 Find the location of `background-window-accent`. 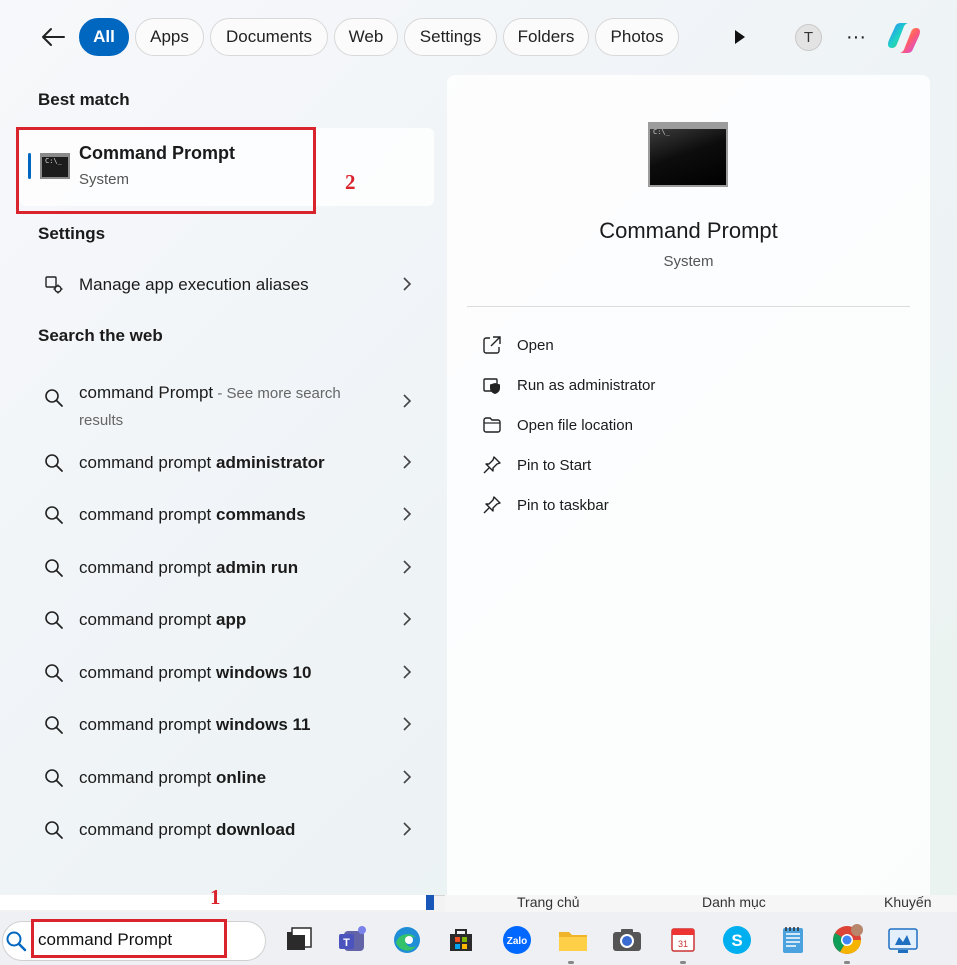

background-window-accent is located at coordinates (430, 902).